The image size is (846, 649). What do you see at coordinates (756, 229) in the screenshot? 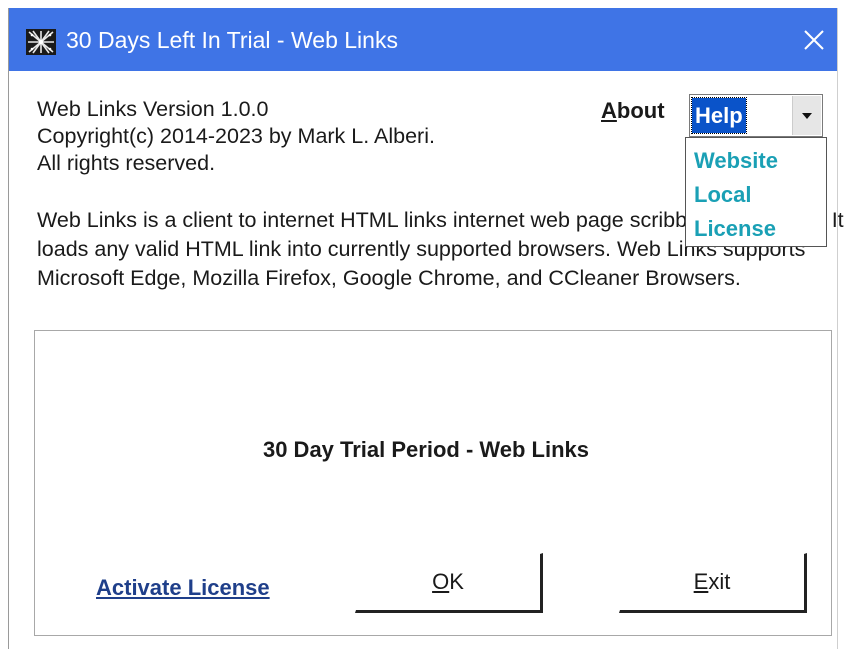
I see `dropdown-item-license: License` at bounding box center [756, 229].